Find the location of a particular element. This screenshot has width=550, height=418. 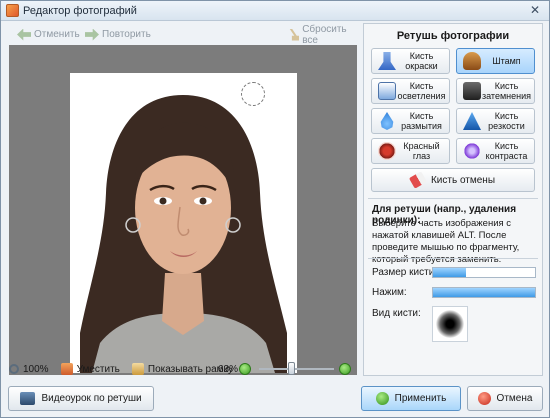

tool-label: Кисть резкости is located at coordinates (506, 121).